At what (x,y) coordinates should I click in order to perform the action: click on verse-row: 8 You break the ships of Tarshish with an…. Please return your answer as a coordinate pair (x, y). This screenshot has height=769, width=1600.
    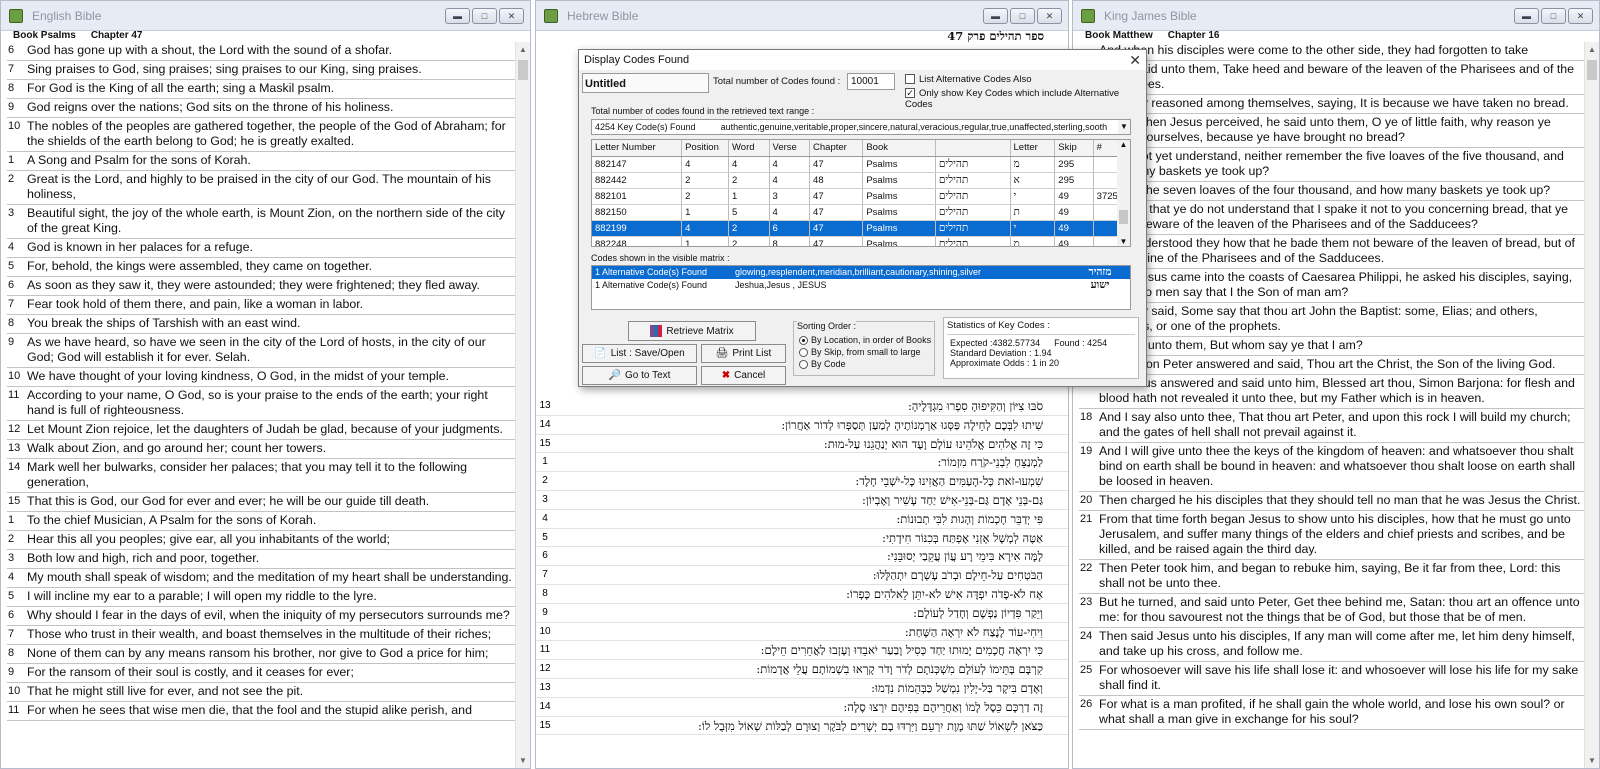
    Looking at the image, I should click on (261, 324).